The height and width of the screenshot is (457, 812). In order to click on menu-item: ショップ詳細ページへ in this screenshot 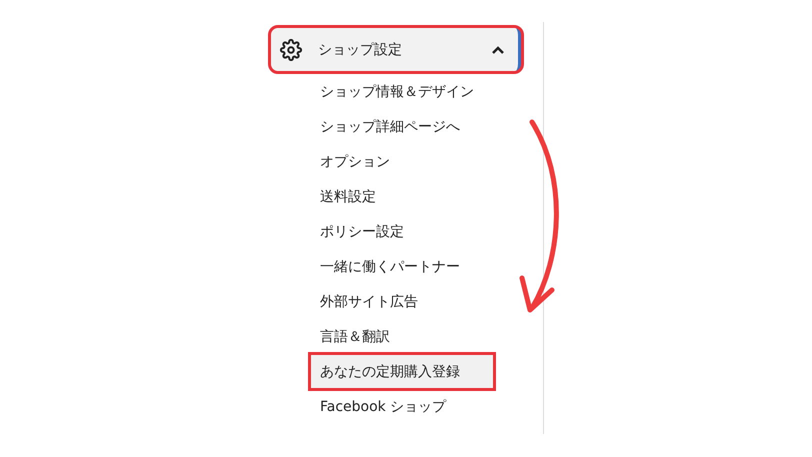, I will do `click(402, 126)`.